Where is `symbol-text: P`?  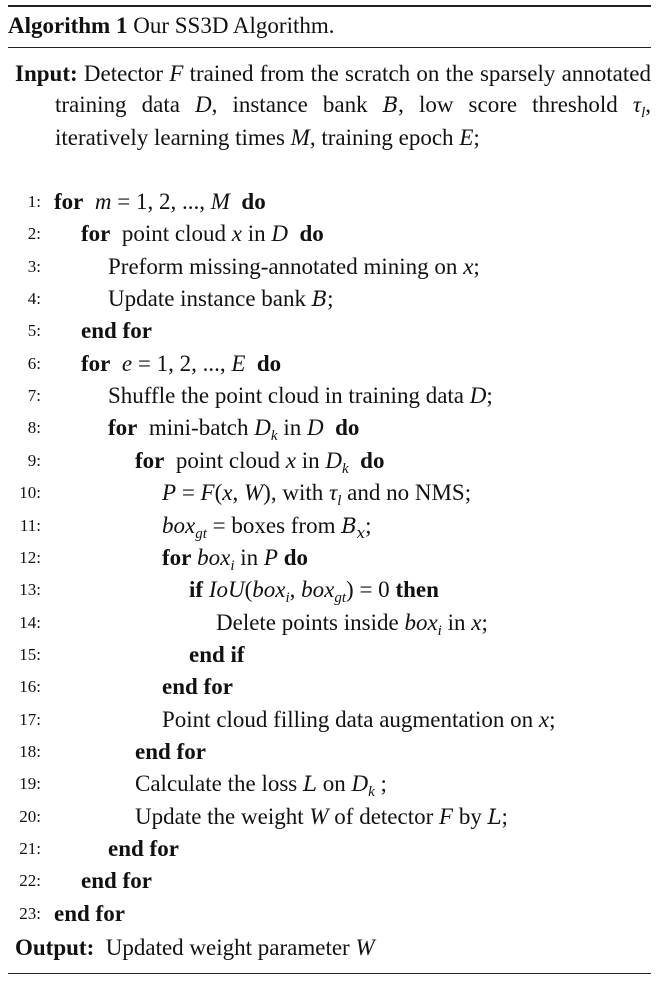 symbol-text: P is located at coordinates (270, 557).